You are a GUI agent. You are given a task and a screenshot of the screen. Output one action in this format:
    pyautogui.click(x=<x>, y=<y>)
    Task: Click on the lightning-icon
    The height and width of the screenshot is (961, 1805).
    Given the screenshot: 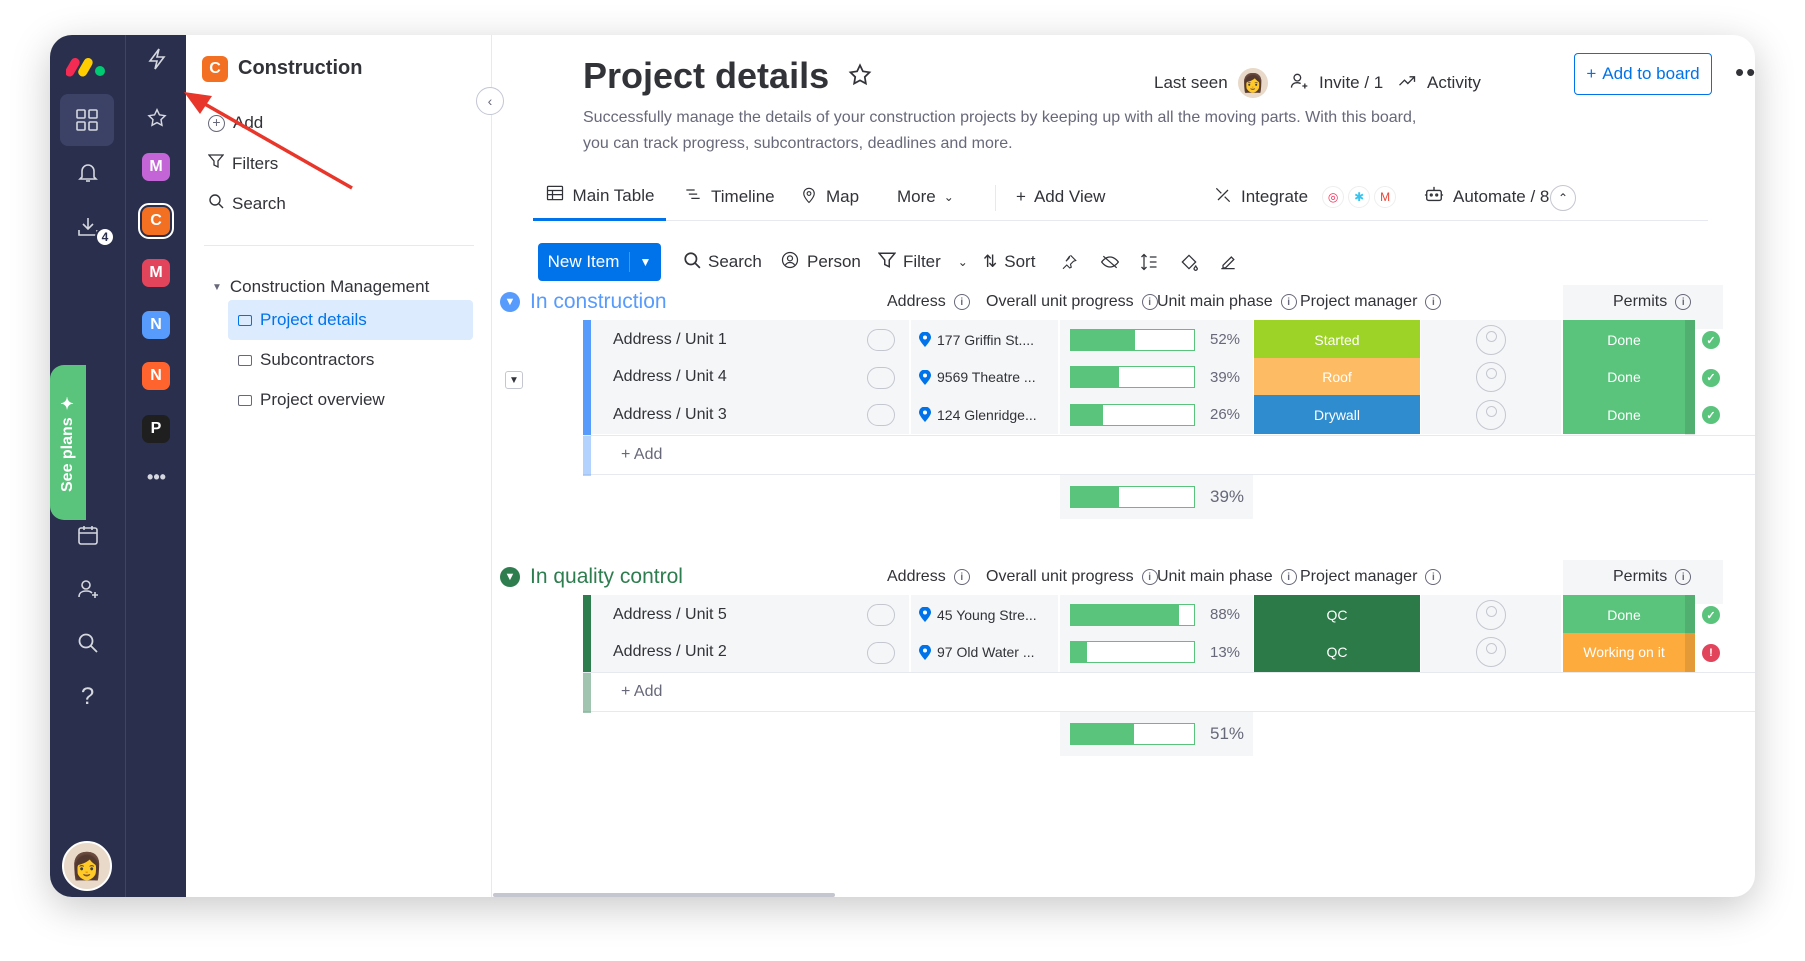 What is the action you would take?
    pyautogui.click(x=156, y=62)
    